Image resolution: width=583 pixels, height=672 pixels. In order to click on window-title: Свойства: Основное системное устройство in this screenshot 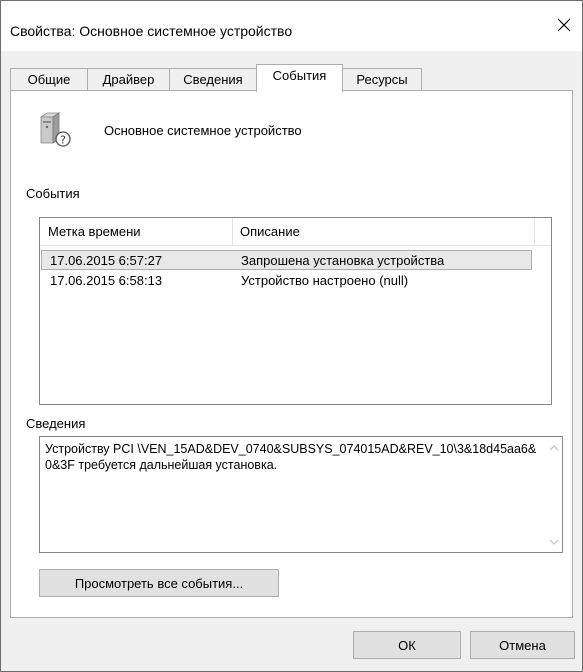, I will do `click(151, 31)`.